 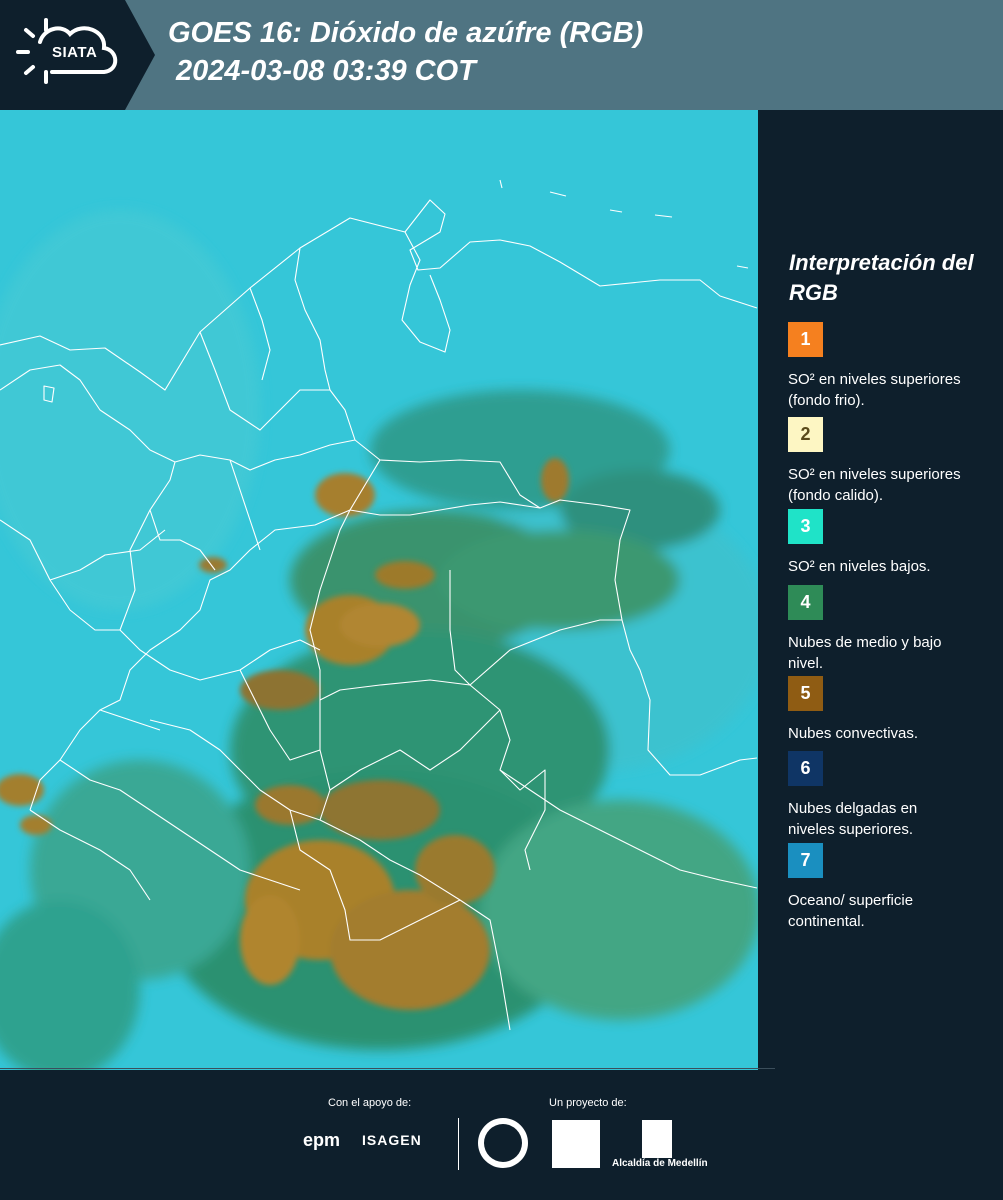 What do you see at coordinates (805, 339) in the screenshot?
I see `legend-swatch: 1` at bounding box center [805, 339].